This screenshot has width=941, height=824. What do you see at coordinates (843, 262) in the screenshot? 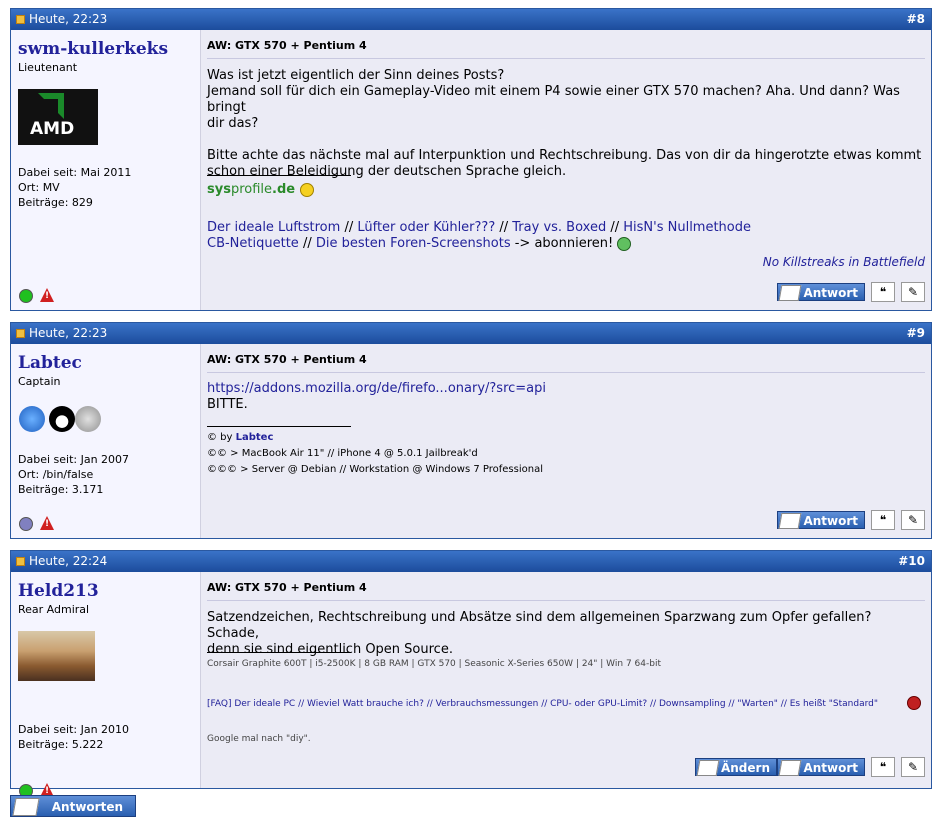
I see `signature-italic: No Killstreaks in Battlefield` at bounding box center [843, 262].